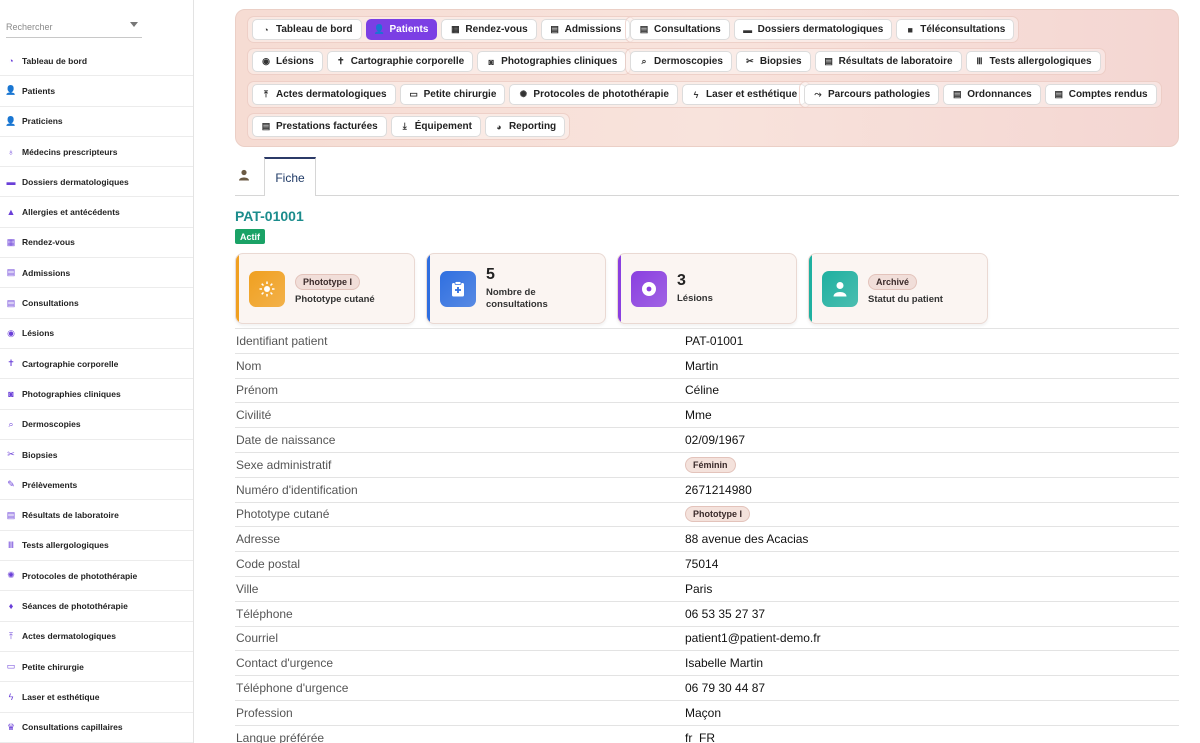  What do you see at coordinates (50, 484) in the screenshot?
I see `sidebar-item-label: Prélèvements` at bounding box center [50, 484].